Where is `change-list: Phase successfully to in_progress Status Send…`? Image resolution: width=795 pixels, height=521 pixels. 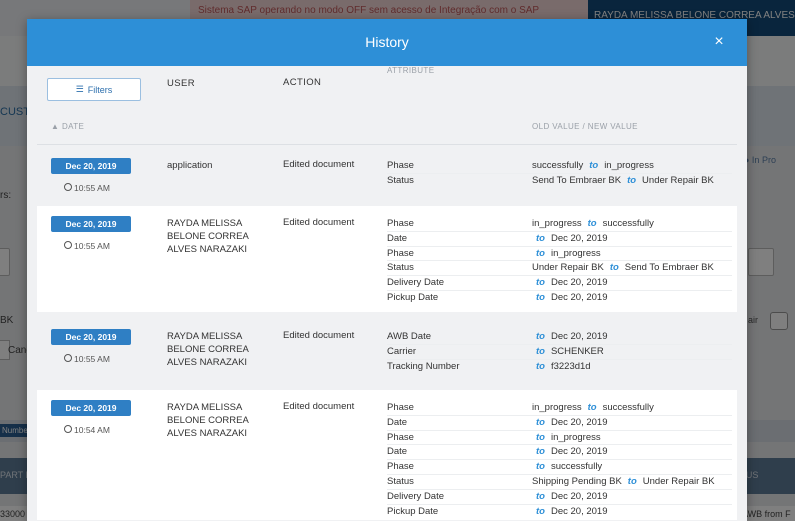 change-list: Phase successfully to in_progress Status Send… is located at coordinates (559, 173).